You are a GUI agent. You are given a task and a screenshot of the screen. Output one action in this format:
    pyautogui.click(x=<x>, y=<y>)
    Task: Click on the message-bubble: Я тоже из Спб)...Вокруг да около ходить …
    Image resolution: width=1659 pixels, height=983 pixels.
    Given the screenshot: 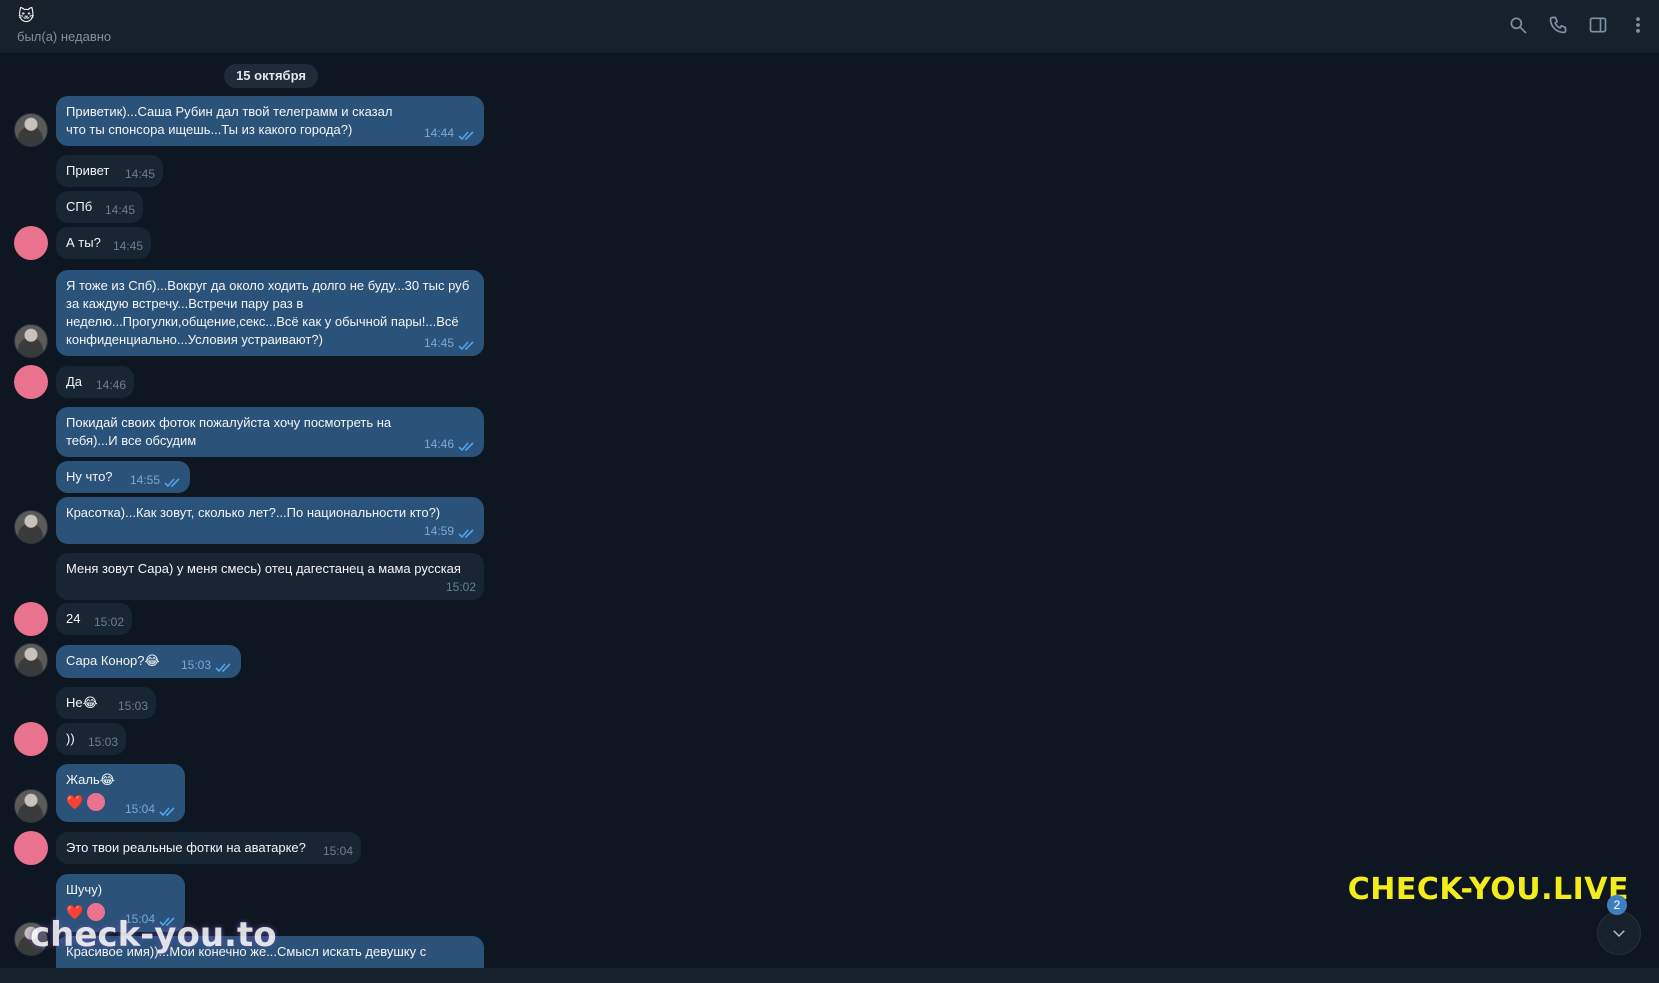 What is the action you would take?
    pyautogui.click(x=270, y=313)
    